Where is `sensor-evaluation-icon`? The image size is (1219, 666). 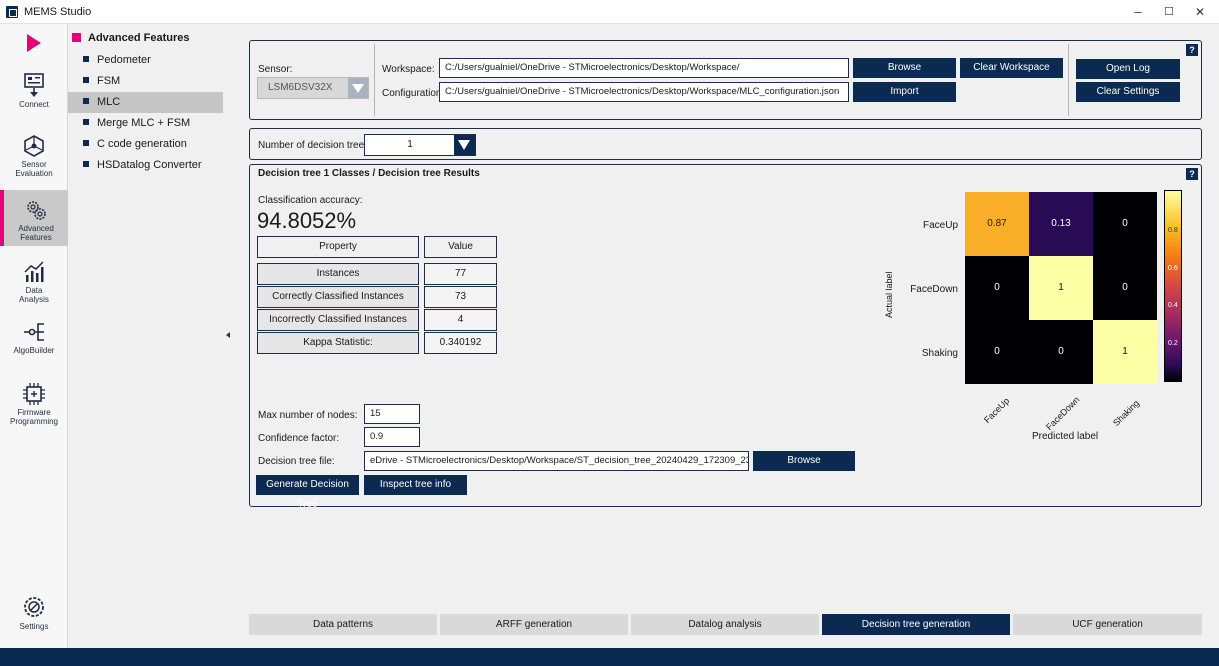
sensor-evaluation-icon is located at coordinates (34, 146).